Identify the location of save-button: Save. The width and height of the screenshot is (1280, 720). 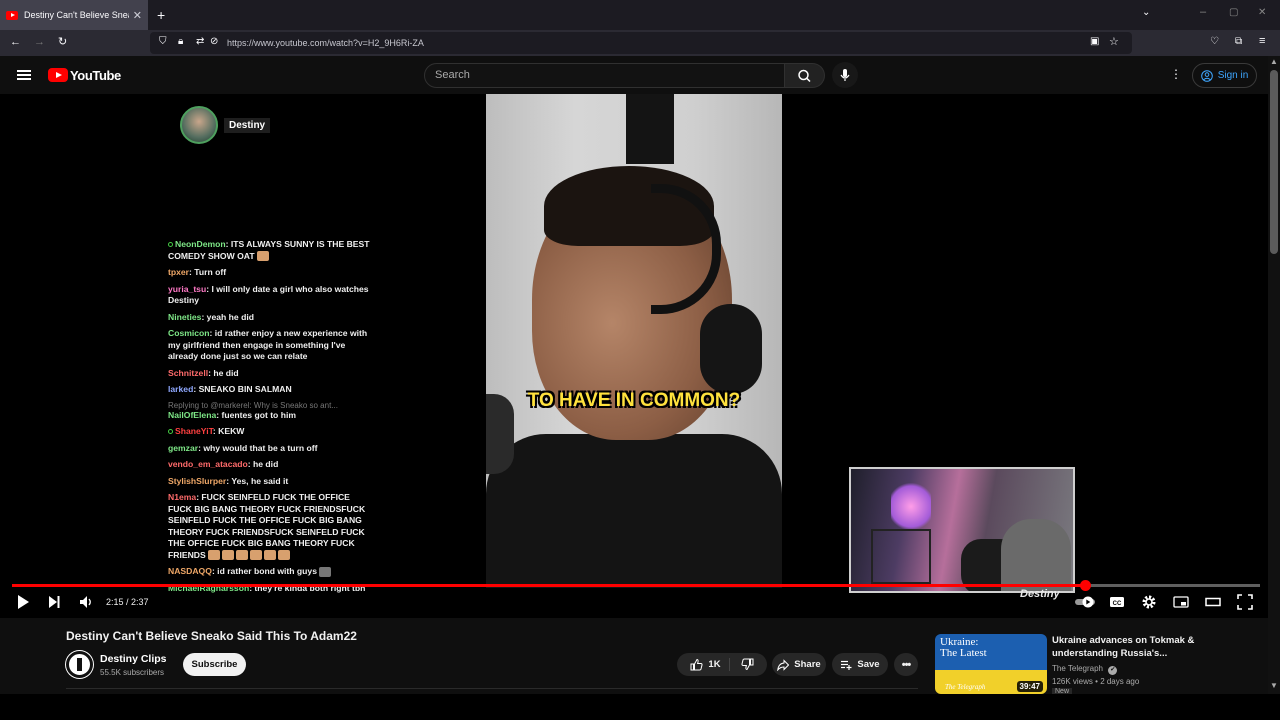
(860, 664).